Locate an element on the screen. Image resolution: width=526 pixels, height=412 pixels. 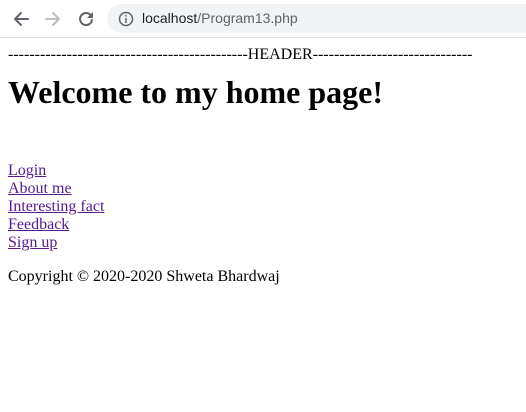
arrow-right-icon is located at coordinates (52, 19).